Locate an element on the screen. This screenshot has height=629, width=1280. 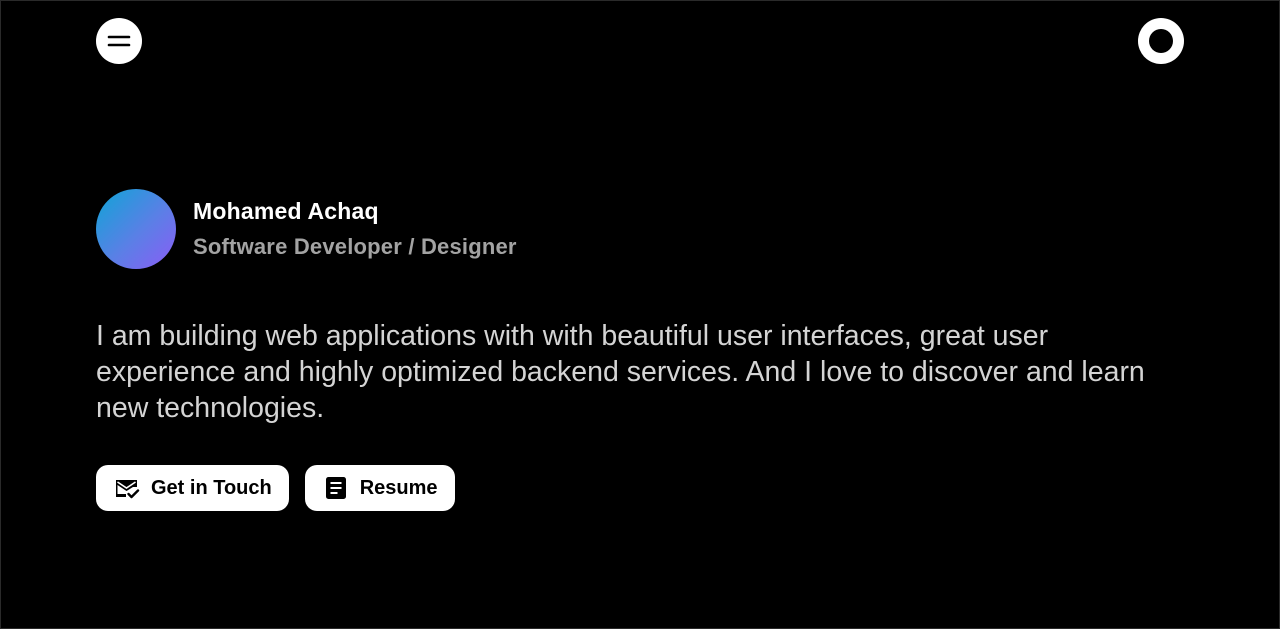
circle-toggle-icon is located at coordinates (1161, 41).